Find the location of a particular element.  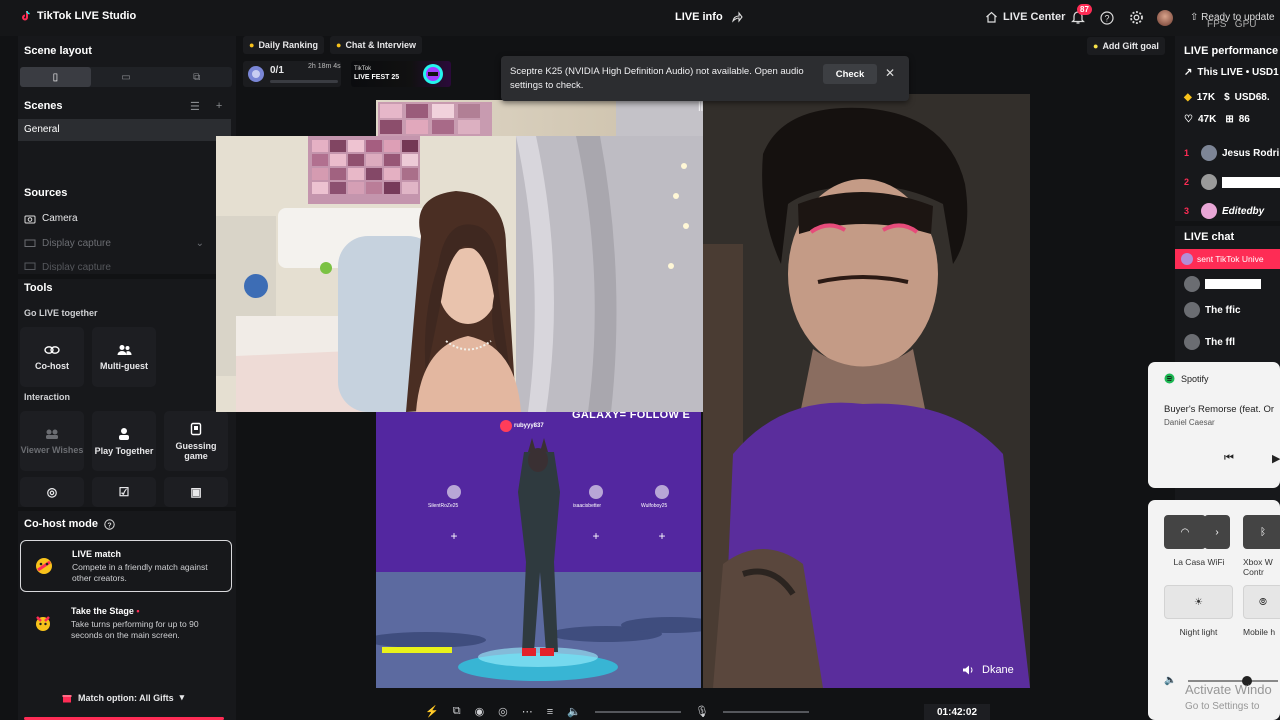

bluetooth-label: Xbox W Contr is located at coordinates (1258, 567).